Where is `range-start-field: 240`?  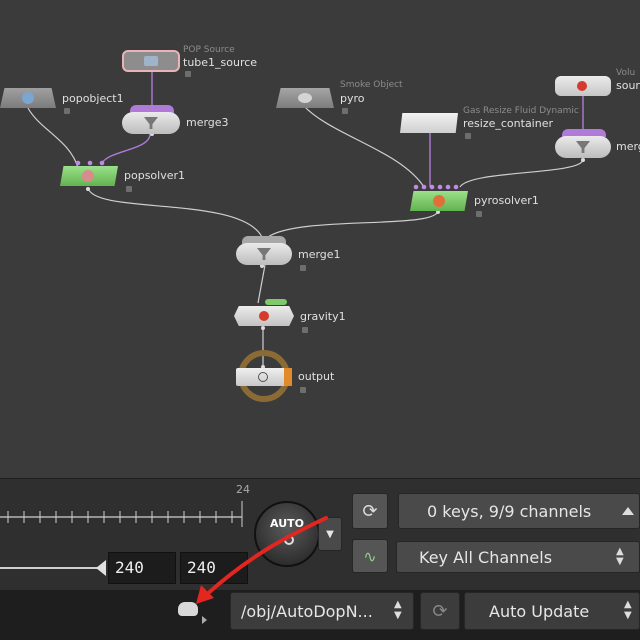
range-start-field: 240 is located at coordinates (142, 568).